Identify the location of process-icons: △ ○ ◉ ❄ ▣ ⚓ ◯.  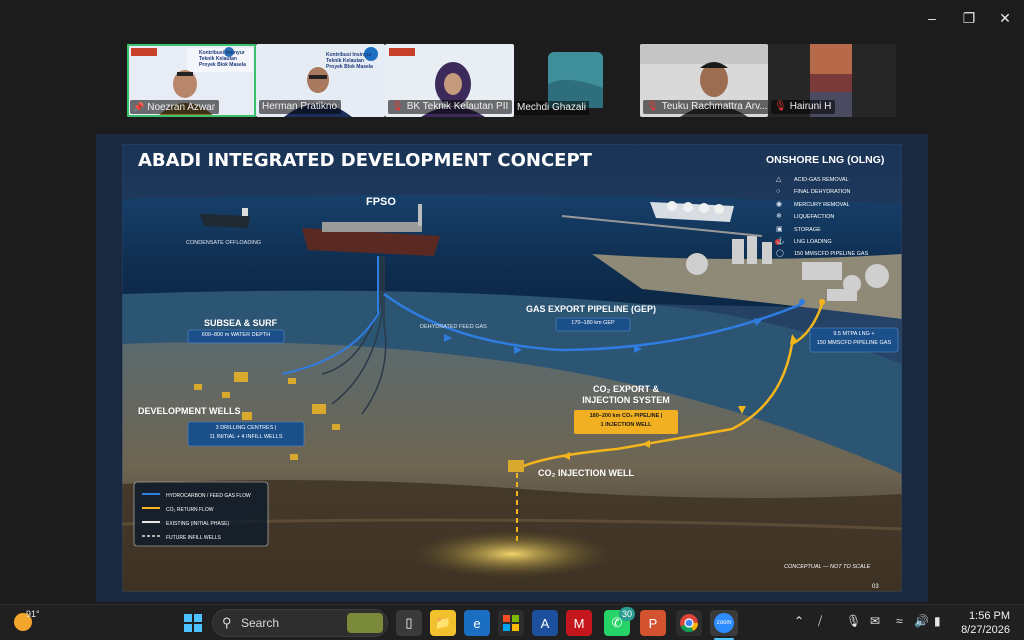
(780, 217).